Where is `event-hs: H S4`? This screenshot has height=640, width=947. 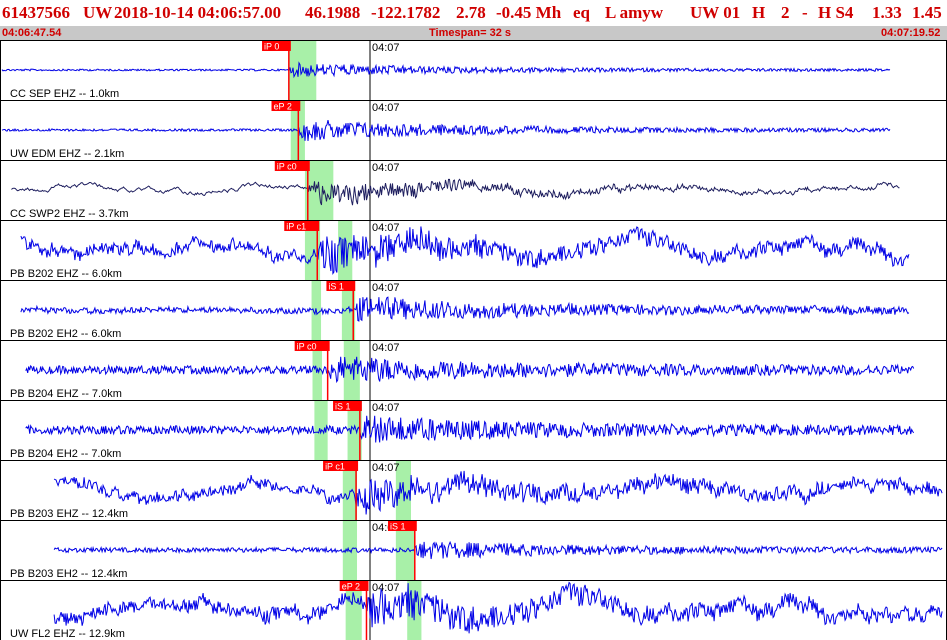
event-hs: H S4 is located at coordinates (836, 12).